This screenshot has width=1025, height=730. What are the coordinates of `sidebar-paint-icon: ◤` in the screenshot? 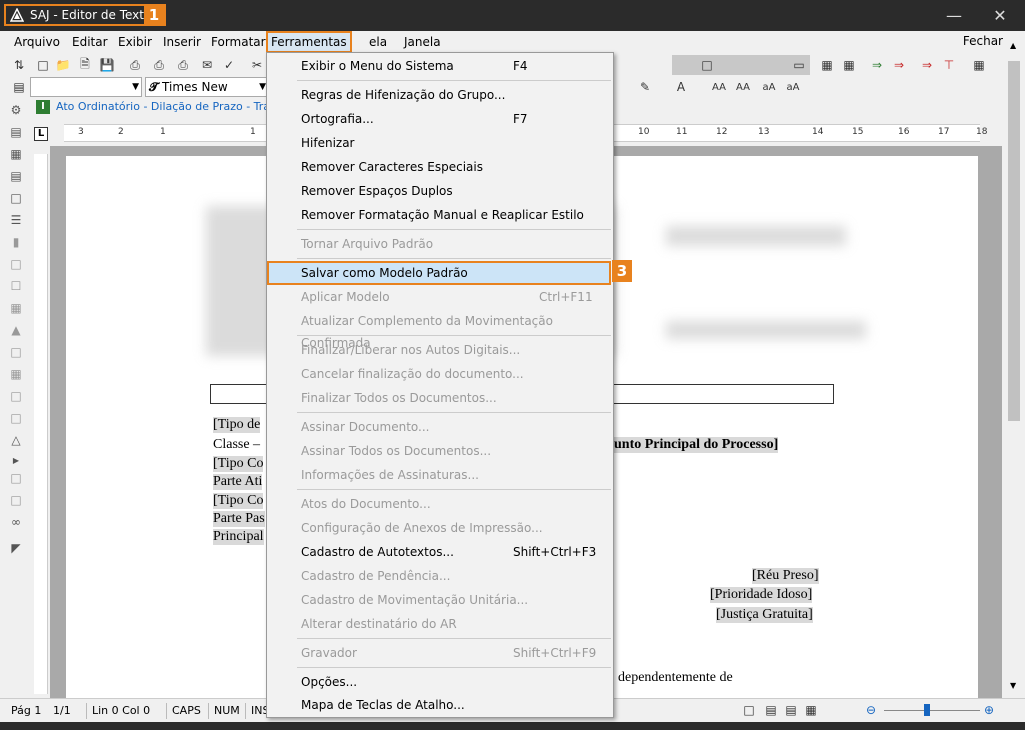 It's located at (16, 548).